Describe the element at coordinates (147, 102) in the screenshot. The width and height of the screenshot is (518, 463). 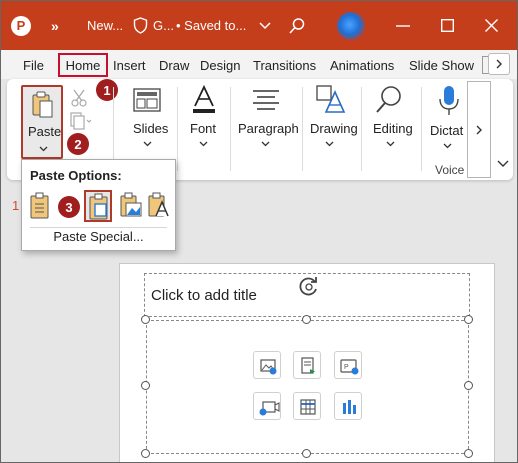
I see `slides-icon` at that location.